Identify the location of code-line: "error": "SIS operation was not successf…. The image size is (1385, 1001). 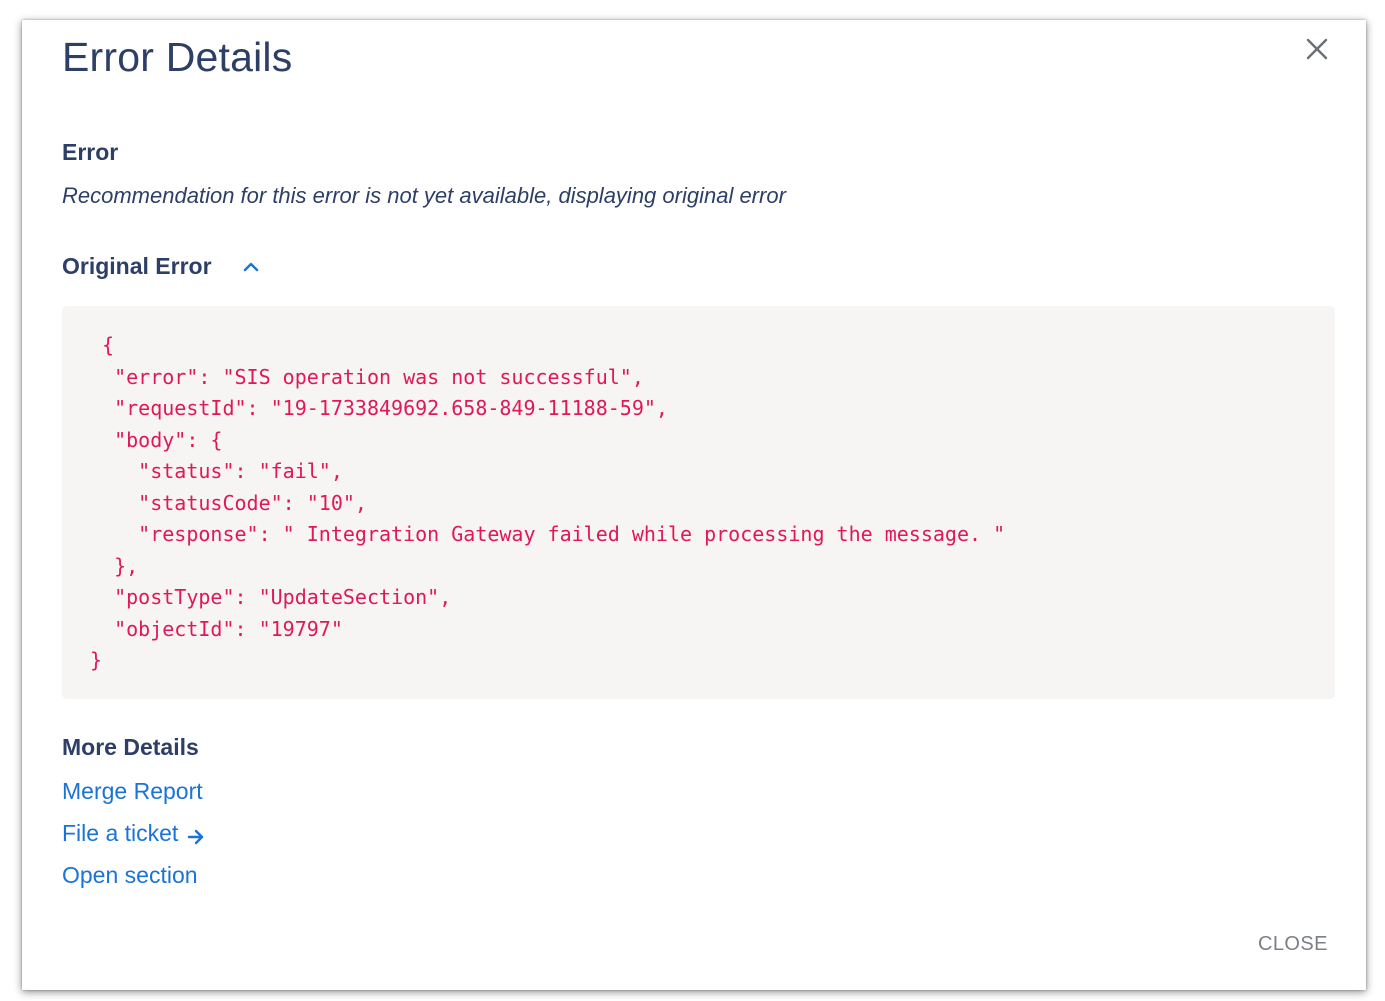
(367, 376).